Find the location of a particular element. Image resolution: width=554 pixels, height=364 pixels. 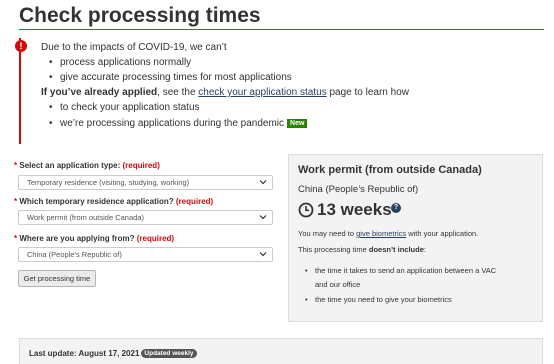

application-type-label: * Select an application type: (required) is located at coordinates (87, 165).